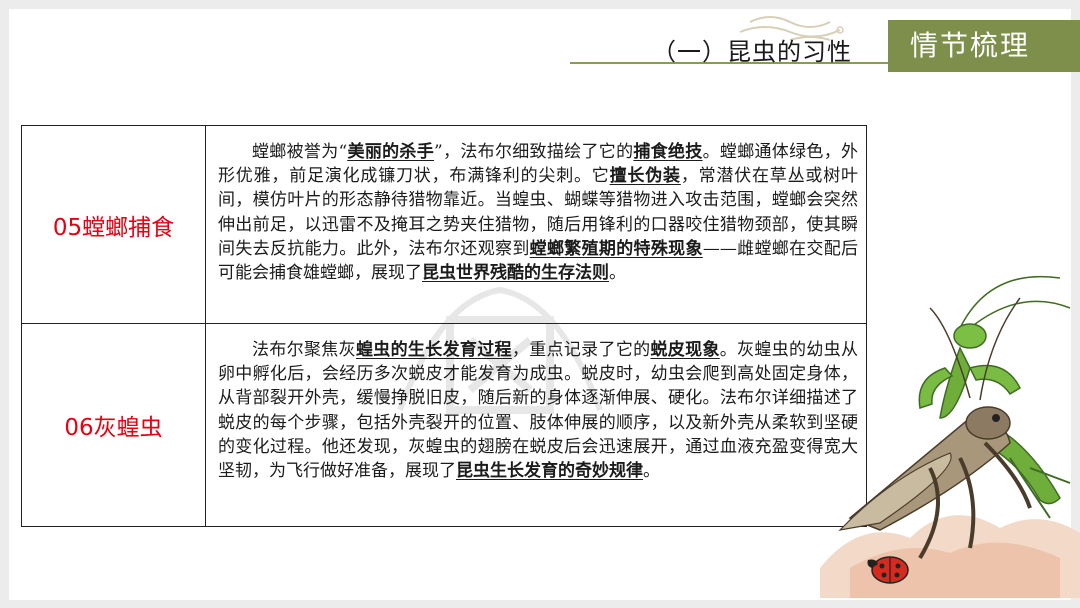 The height and width of the screenshot is (608, 1080). I want to click on text-run: ”，法布尔细致描绘了它的, so click(534, 152).